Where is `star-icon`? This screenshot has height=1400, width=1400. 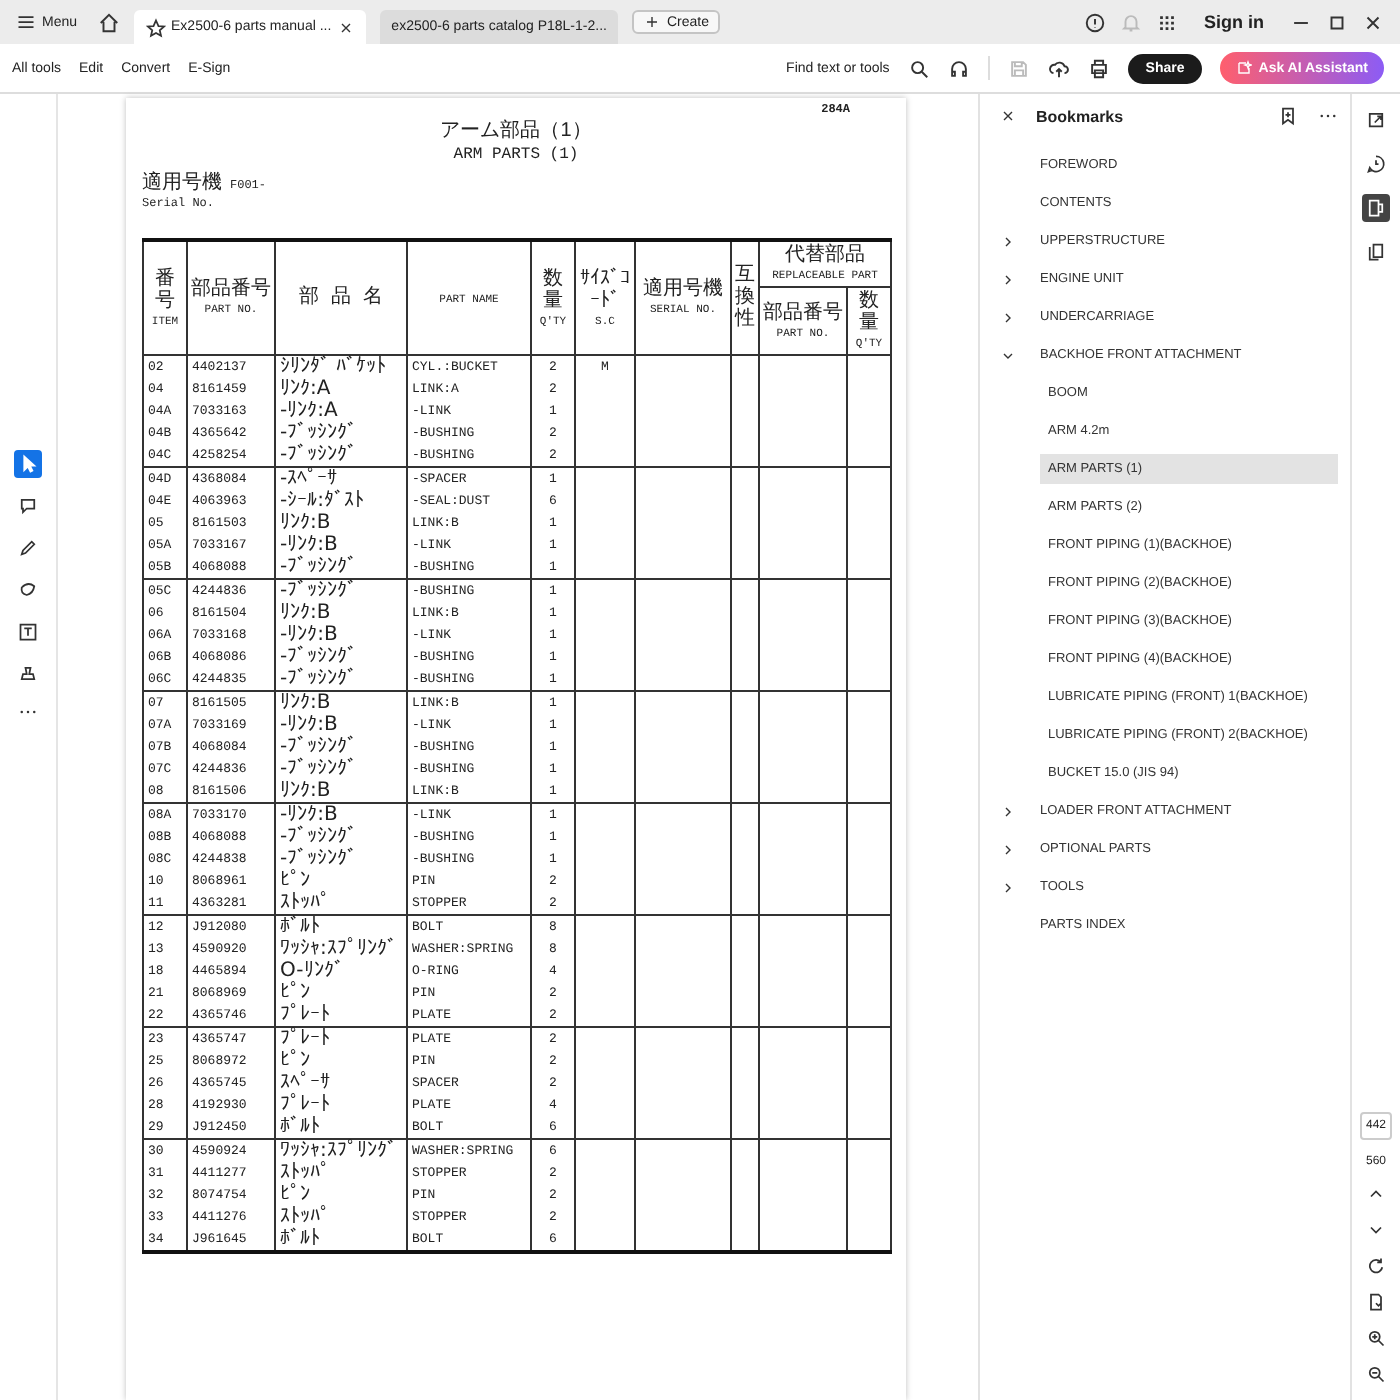
star-icon is located at coordinates (155, 27).